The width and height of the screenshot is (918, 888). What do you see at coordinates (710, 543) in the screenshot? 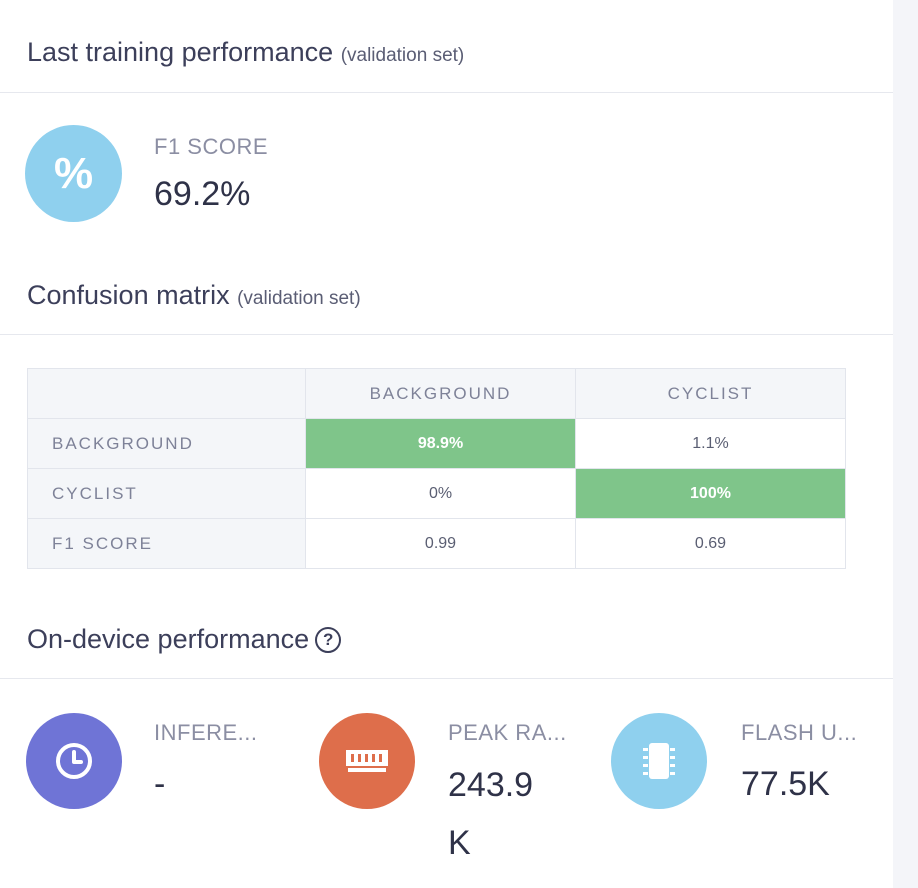
I see `table-cell: 0.69` at bounding box center [710, 543].